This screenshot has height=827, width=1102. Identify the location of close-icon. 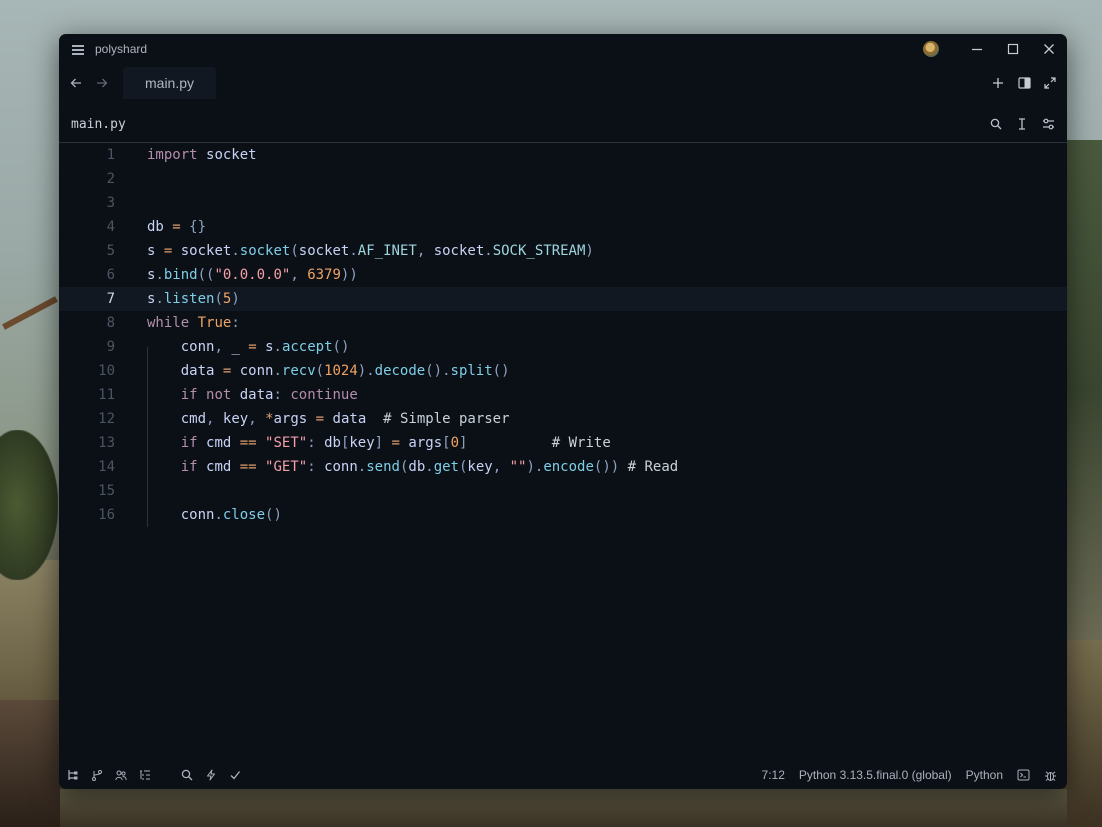
(1049, 49).